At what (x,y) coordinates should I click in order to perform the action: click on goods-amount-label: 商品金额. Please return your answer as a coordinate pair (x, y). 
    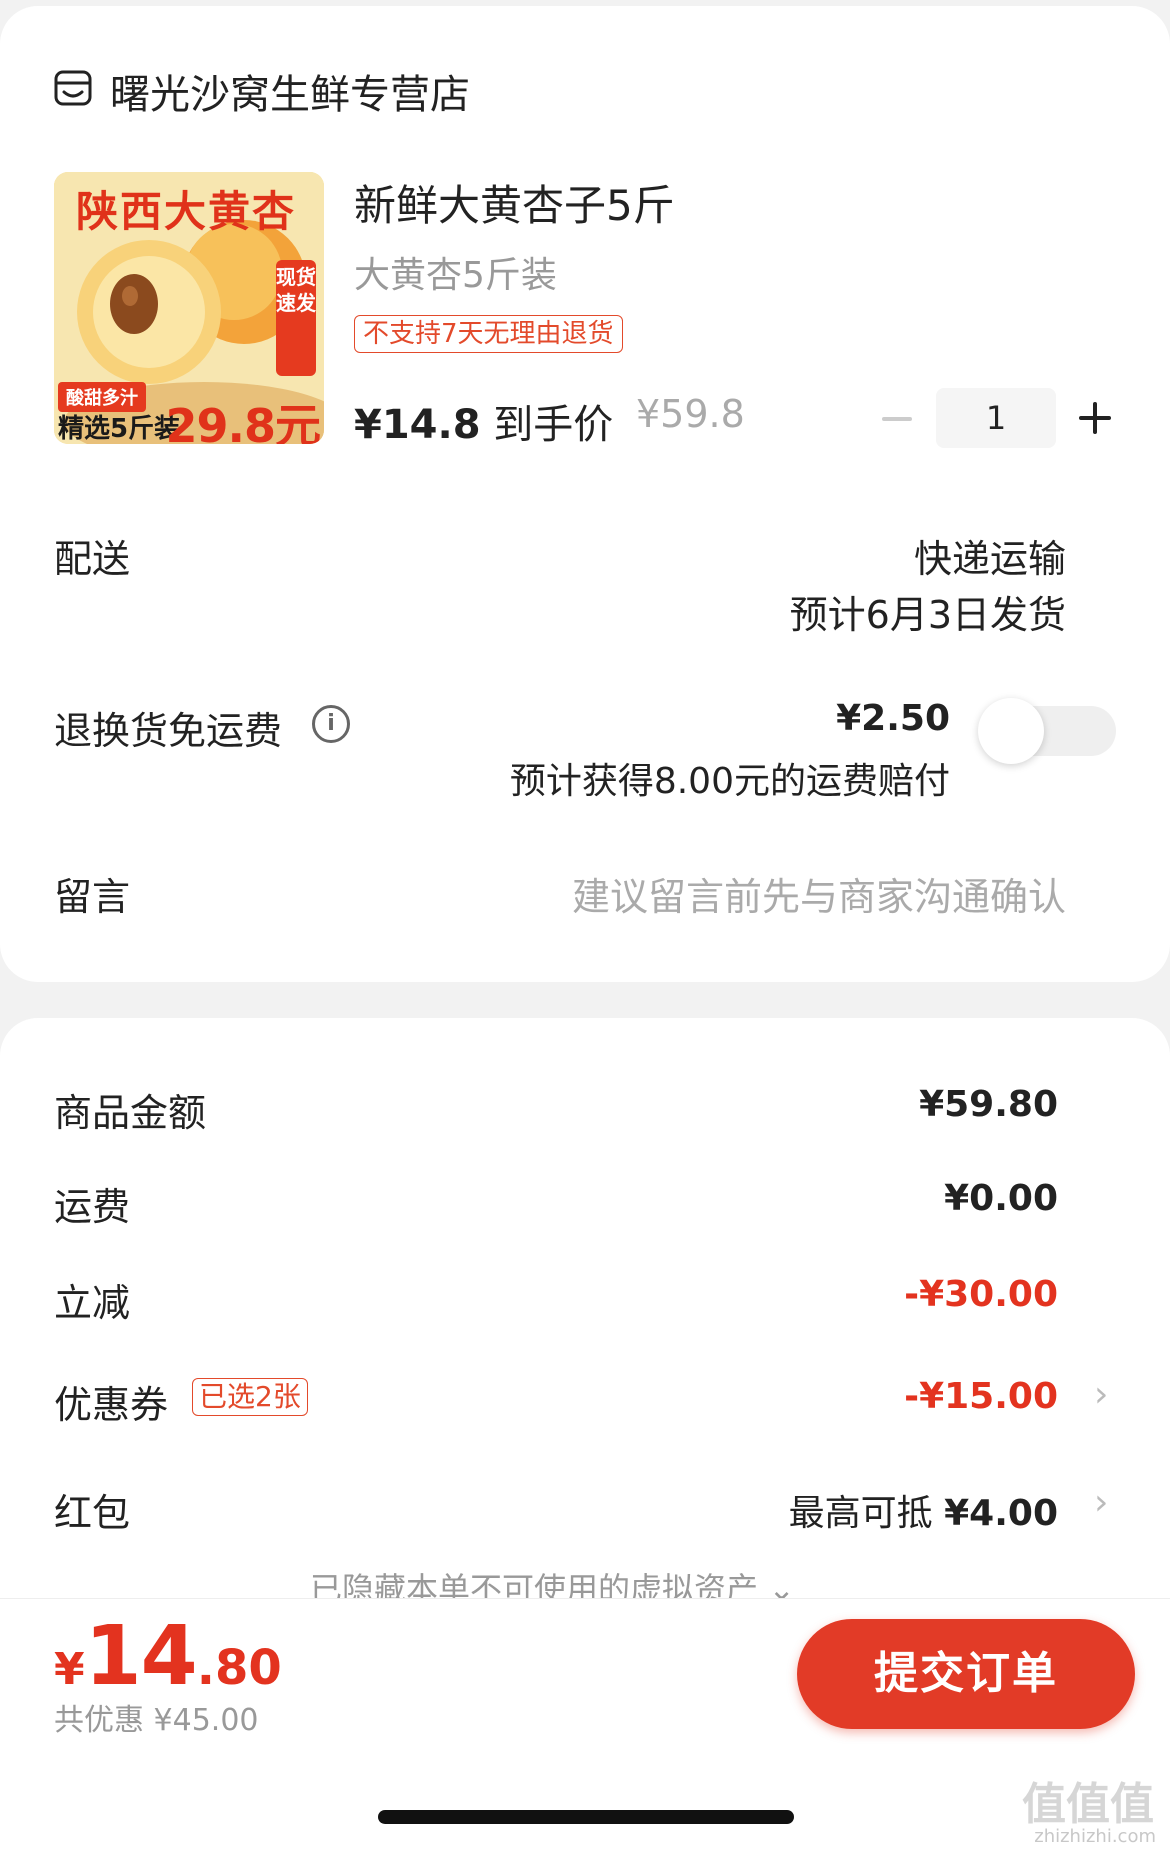
    Looking at the image, I should click on (130, 1113).